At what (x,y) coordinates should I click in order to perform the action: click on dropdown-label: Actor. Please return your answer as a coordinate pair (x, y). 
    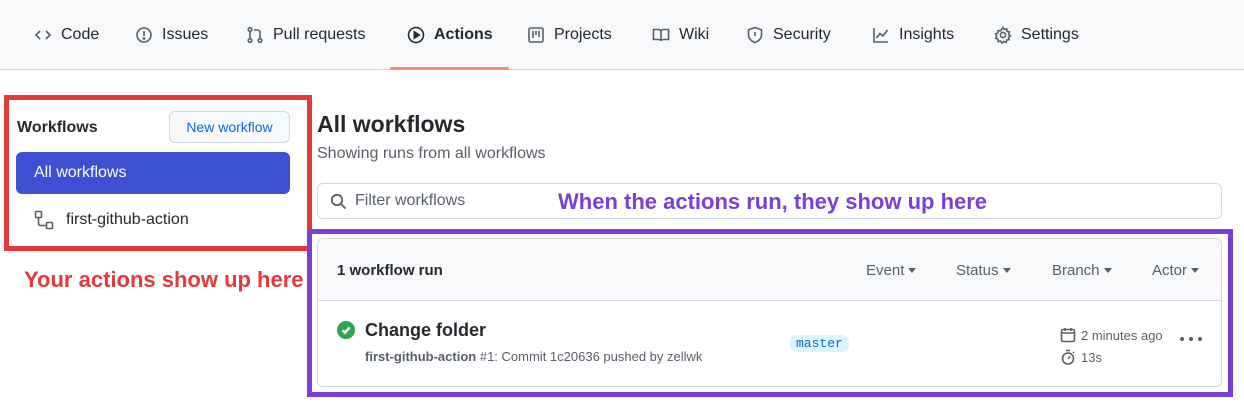
    Looking at the image, I should click on (1170, 270).